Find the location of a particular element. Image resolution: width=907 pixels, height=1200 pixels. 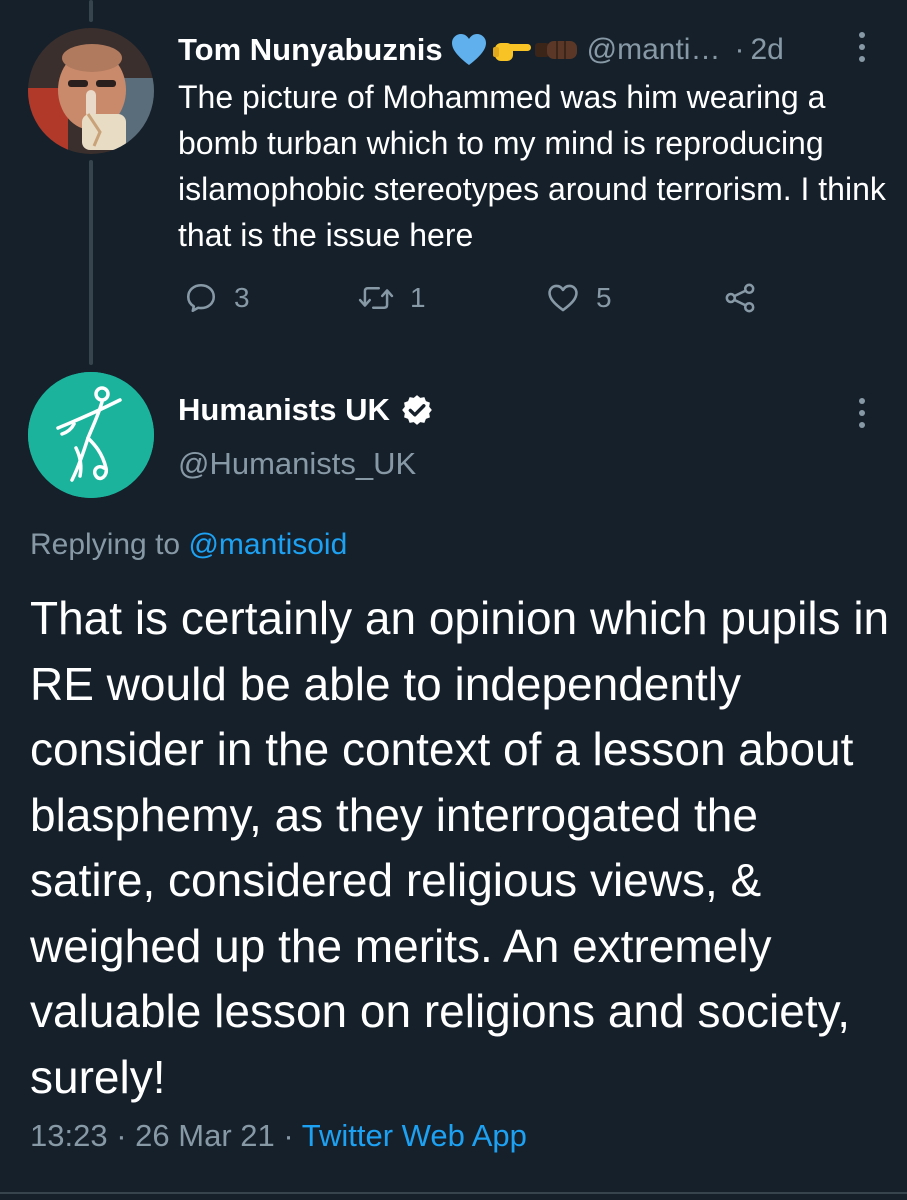

pointing-hand-icon is located at coordinates (512, 50).